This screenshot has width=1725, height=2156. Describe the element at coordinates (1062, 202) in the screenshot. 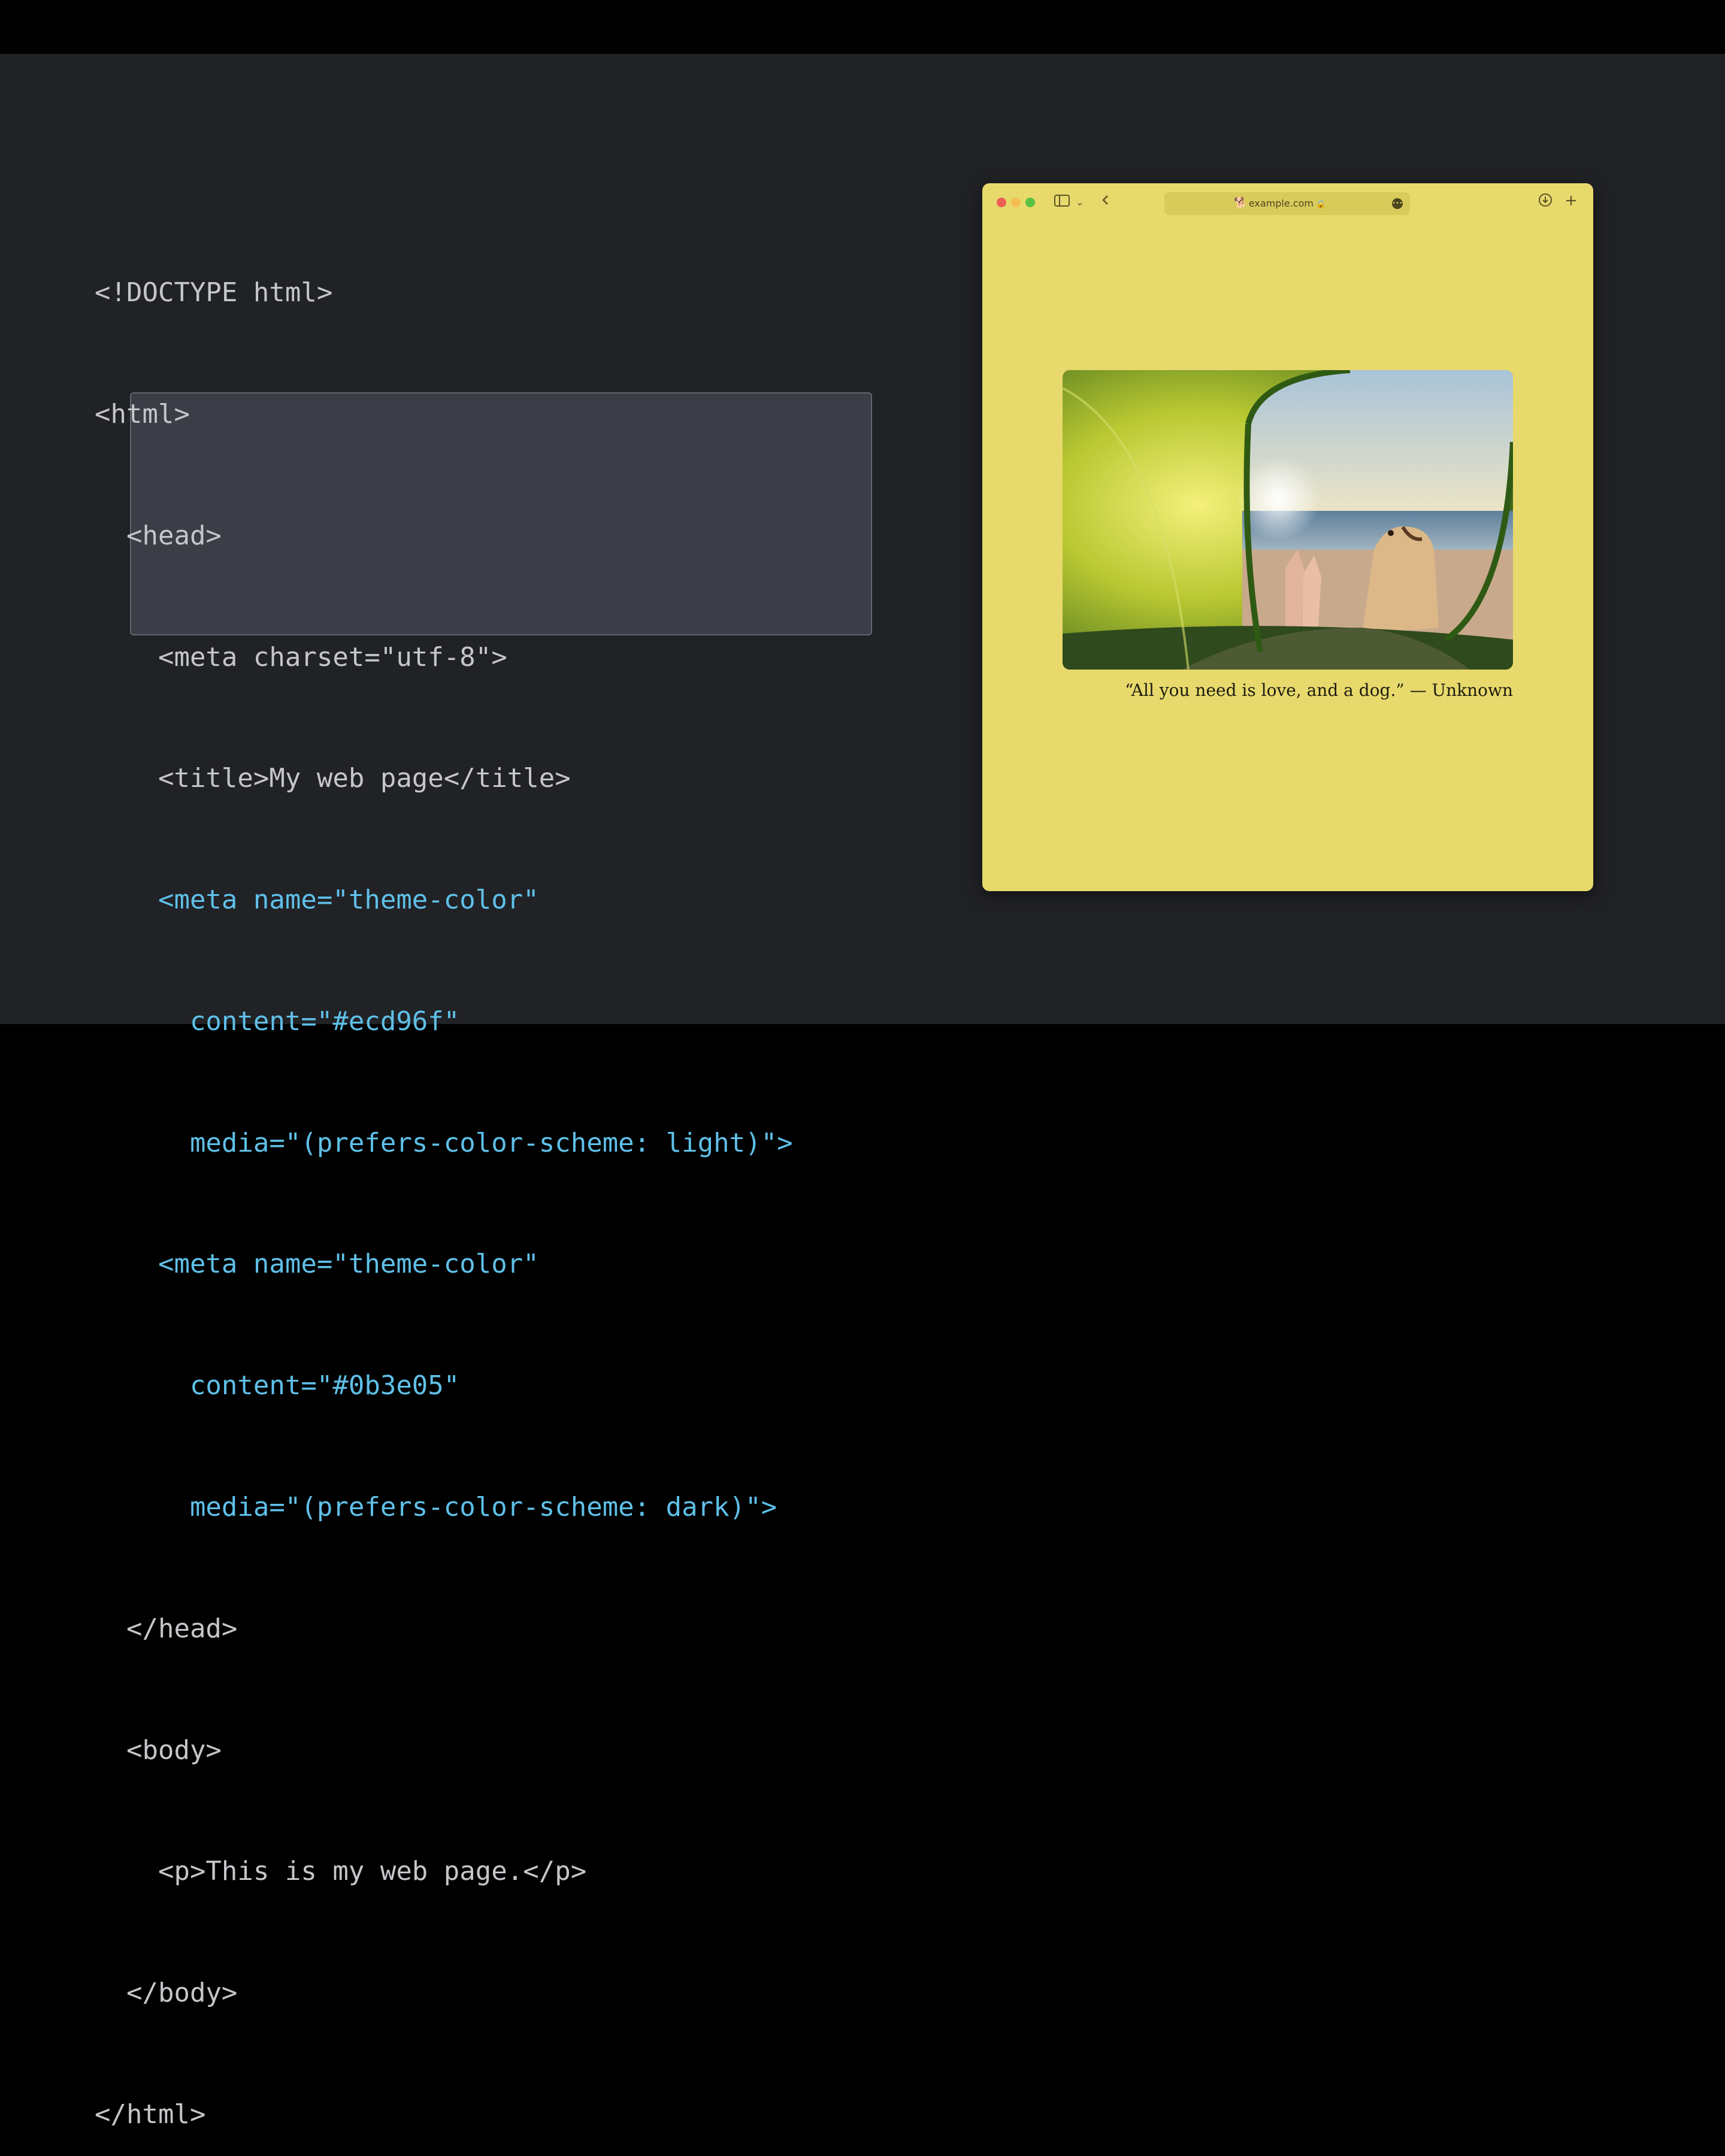

I see `sidebar-icon` at that location.